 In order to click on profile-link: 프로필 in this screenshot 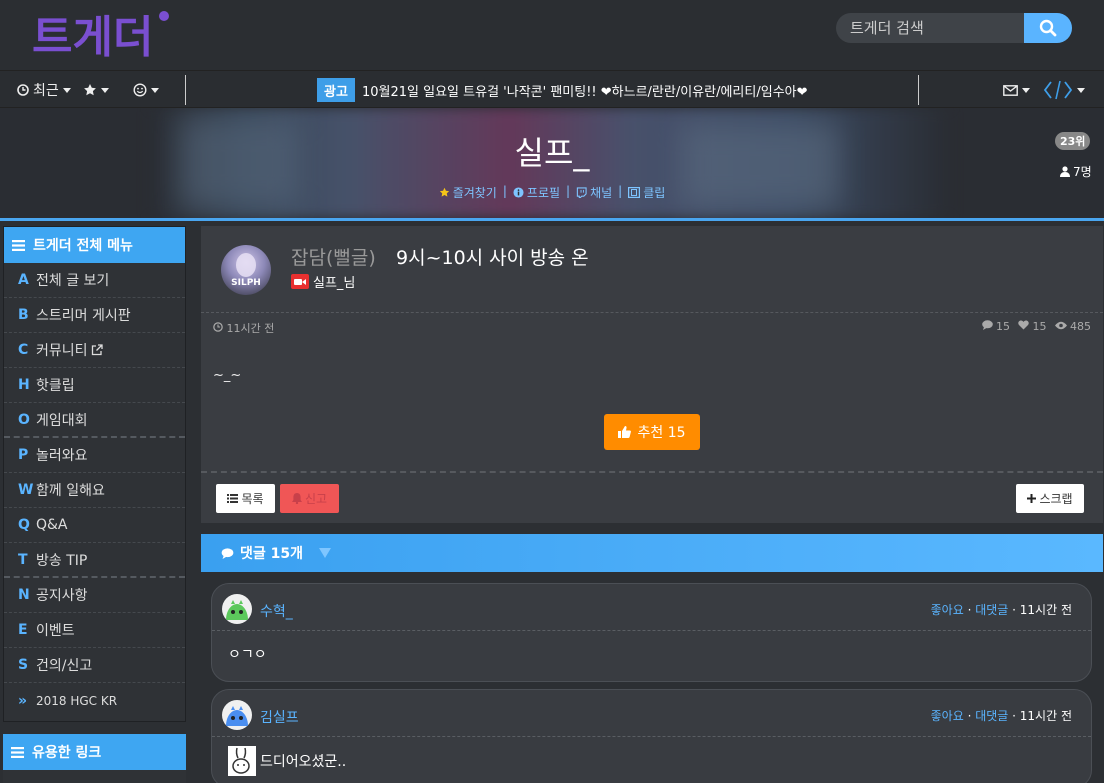, I will do `click(536, 192)`.